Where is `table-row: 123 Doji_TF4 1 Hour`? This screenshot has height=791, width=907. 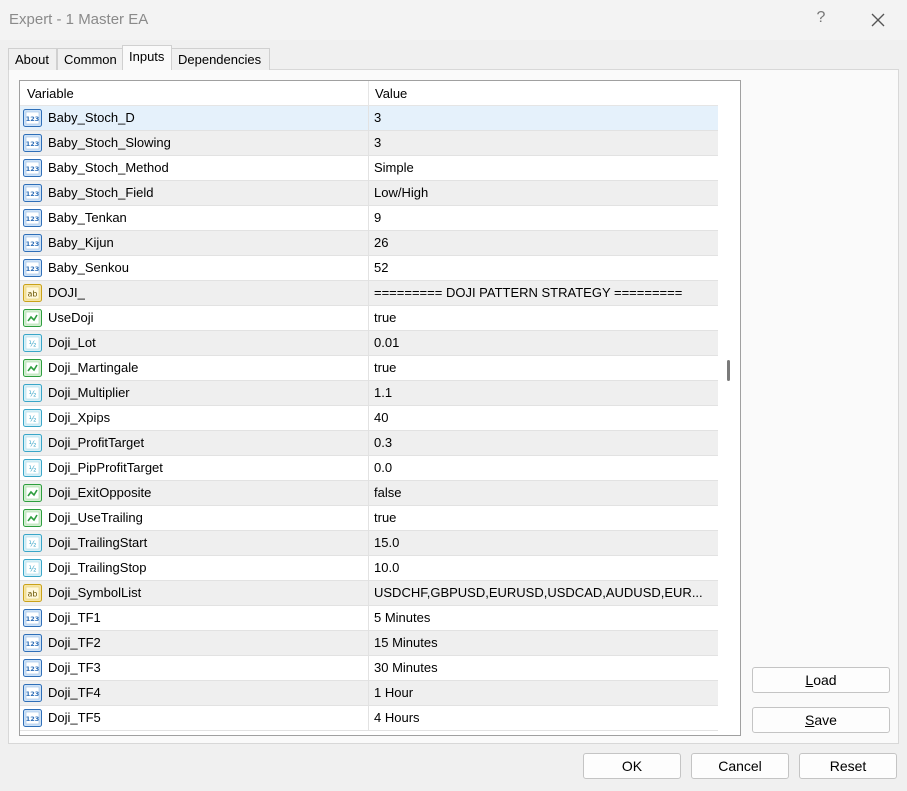
table-row: 123 Doji_TF4 1 Hour is located at coordinates (369, 693).